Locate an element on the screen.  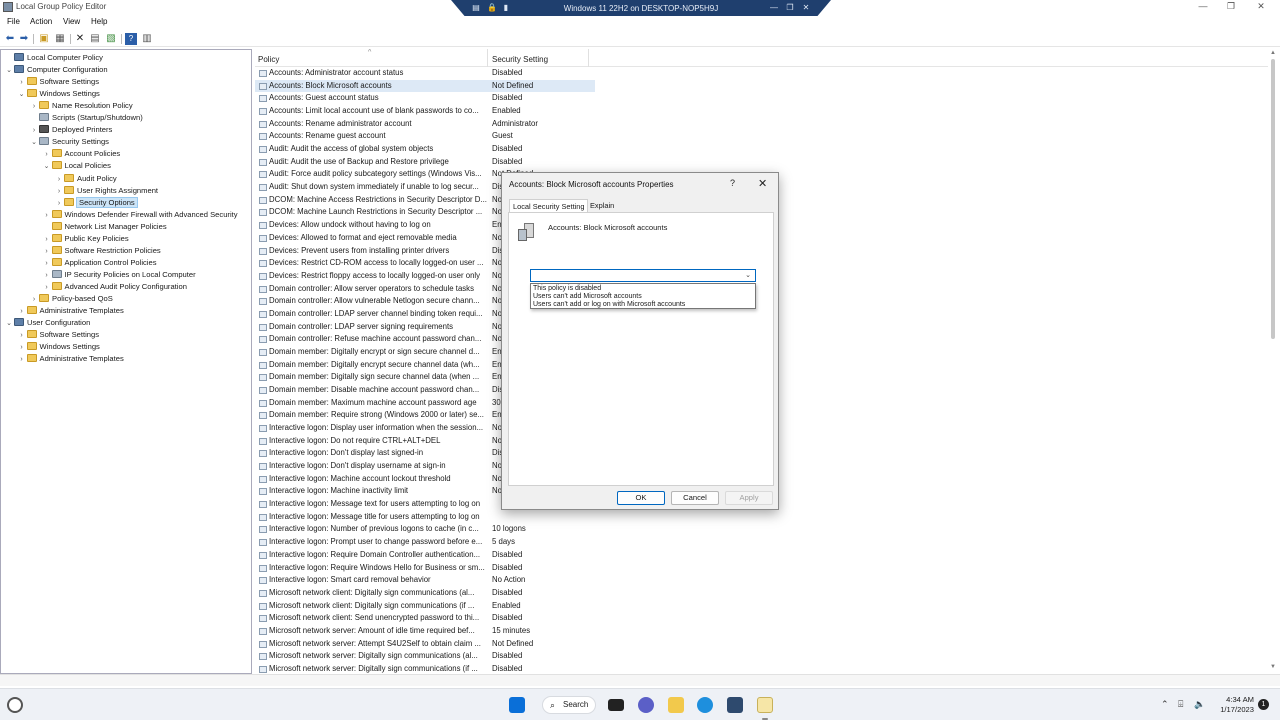
tree-item: › Policy-based QoS is located at coordinates (71, 299).